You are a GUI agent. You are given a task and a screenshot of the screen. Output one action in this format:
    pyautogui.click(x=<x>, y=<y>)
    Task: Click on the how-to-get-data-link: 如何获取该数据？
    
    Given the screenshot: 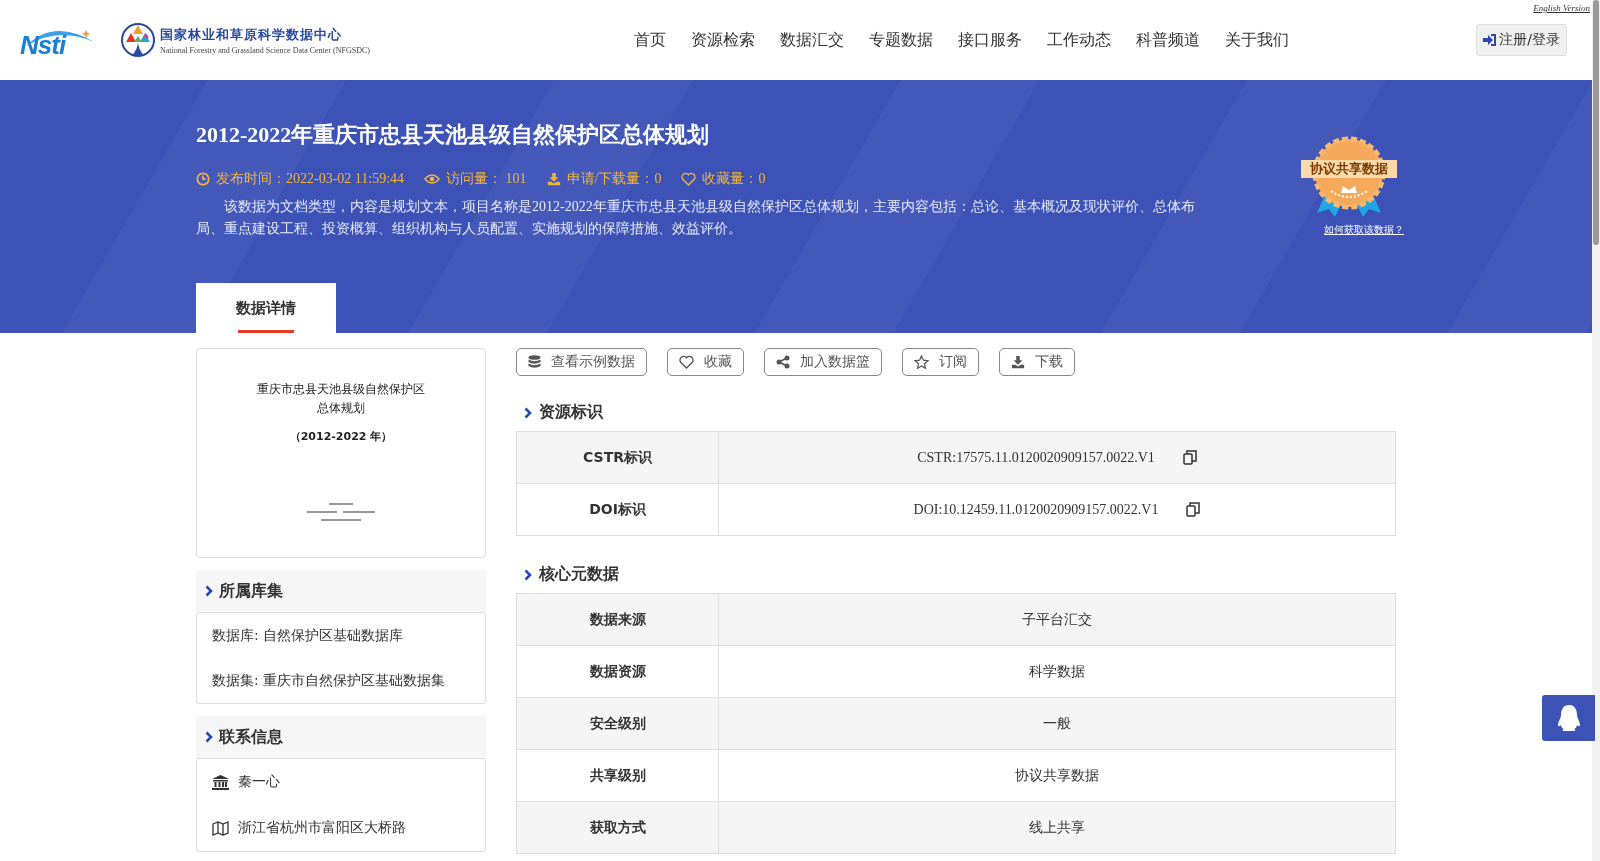 What is the action you would take?
    pyautogui.click(x=1364, y=230)
    